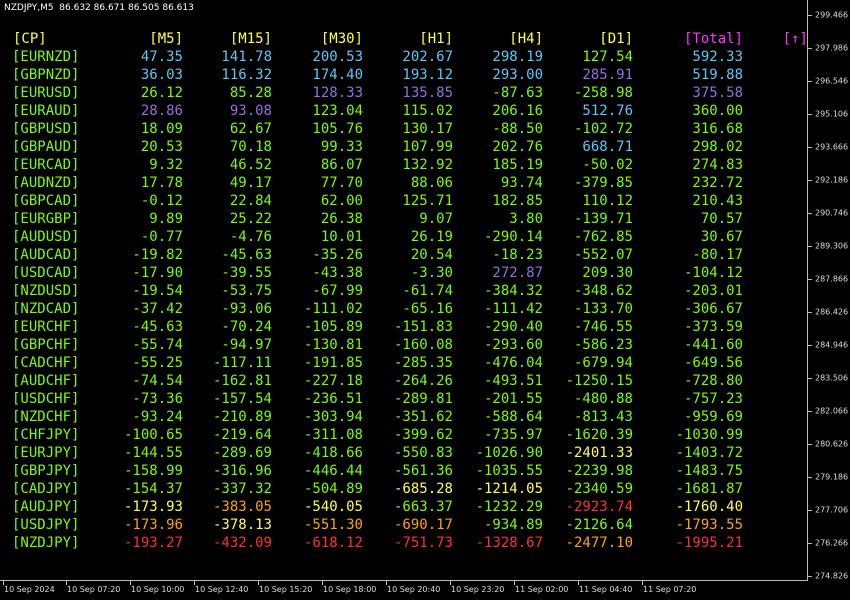 The height and width of the screenshot is (600, 850). I want to click on value-cell: 182.85, so click(517, 201).